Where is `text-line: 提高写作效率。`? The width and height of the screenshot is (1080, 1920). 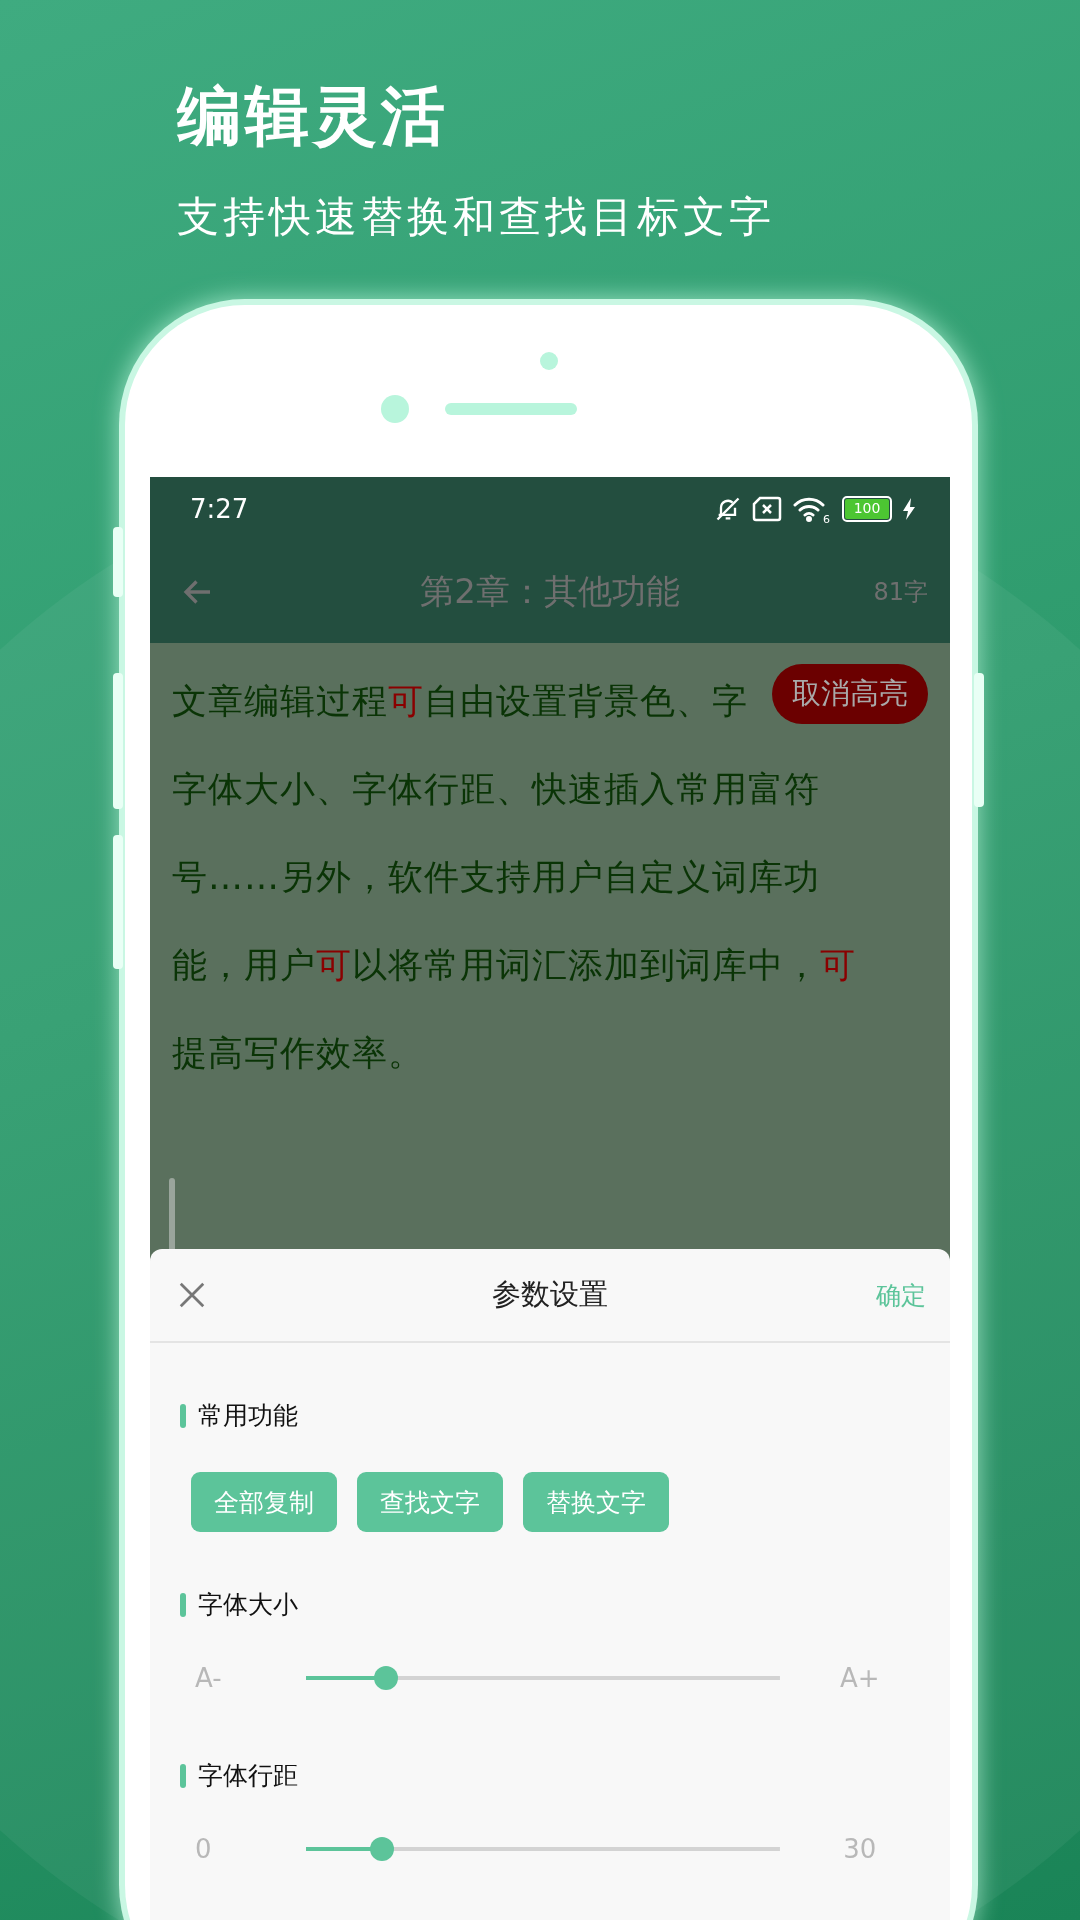 text-line: 提高写作效率。 is located at coordinates (298, 1053).